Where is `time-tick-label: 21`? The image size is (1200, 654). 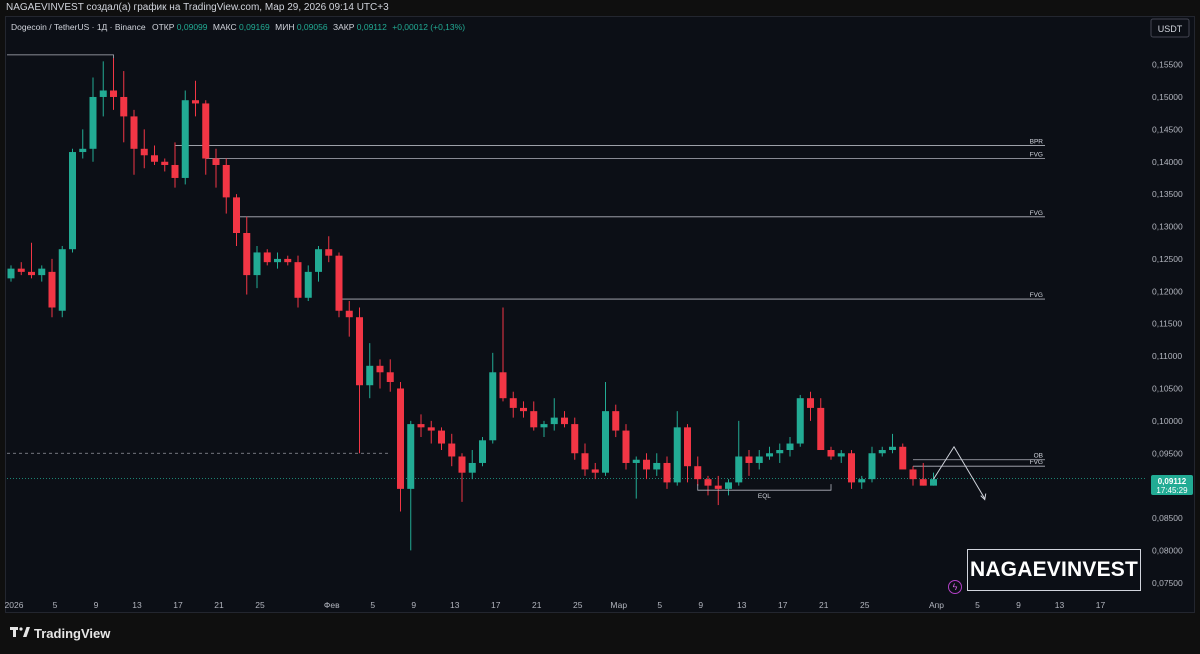 time-tick-label: 21 is located at coordinates (824, 605).